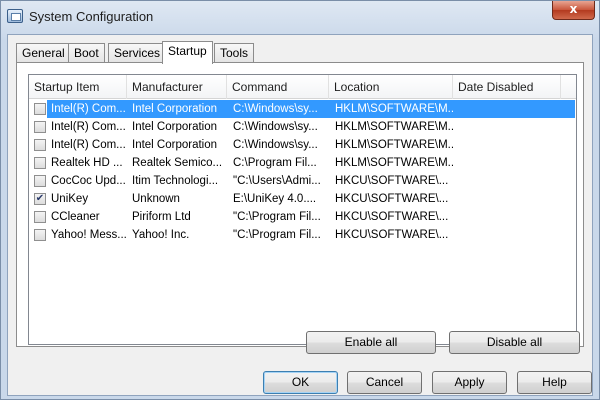  What do you see at coordinates (75, 217) in the screenshot?
I see `cell-startup-item: CCleaner` at bounding box center [75, 217].